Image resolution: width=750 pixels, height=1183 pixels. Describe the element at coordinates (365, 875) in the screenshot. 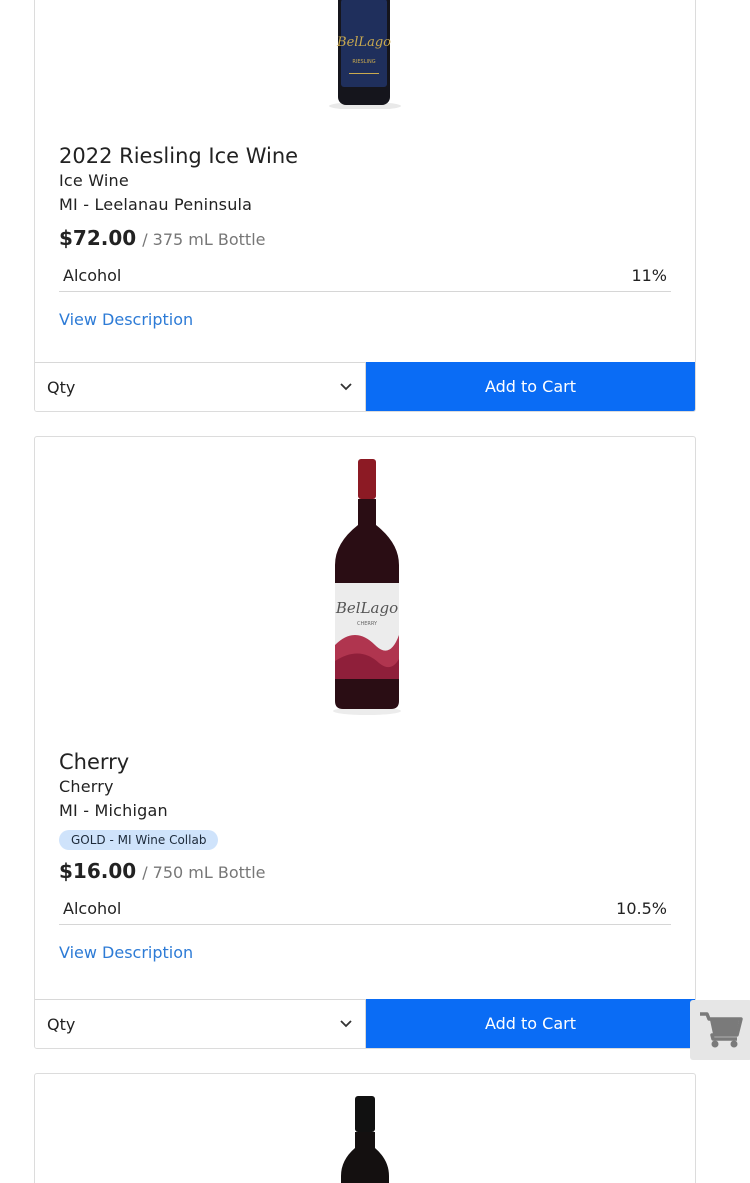

I see `price-row: $16.00 / 750 mL Bottle` at that location.